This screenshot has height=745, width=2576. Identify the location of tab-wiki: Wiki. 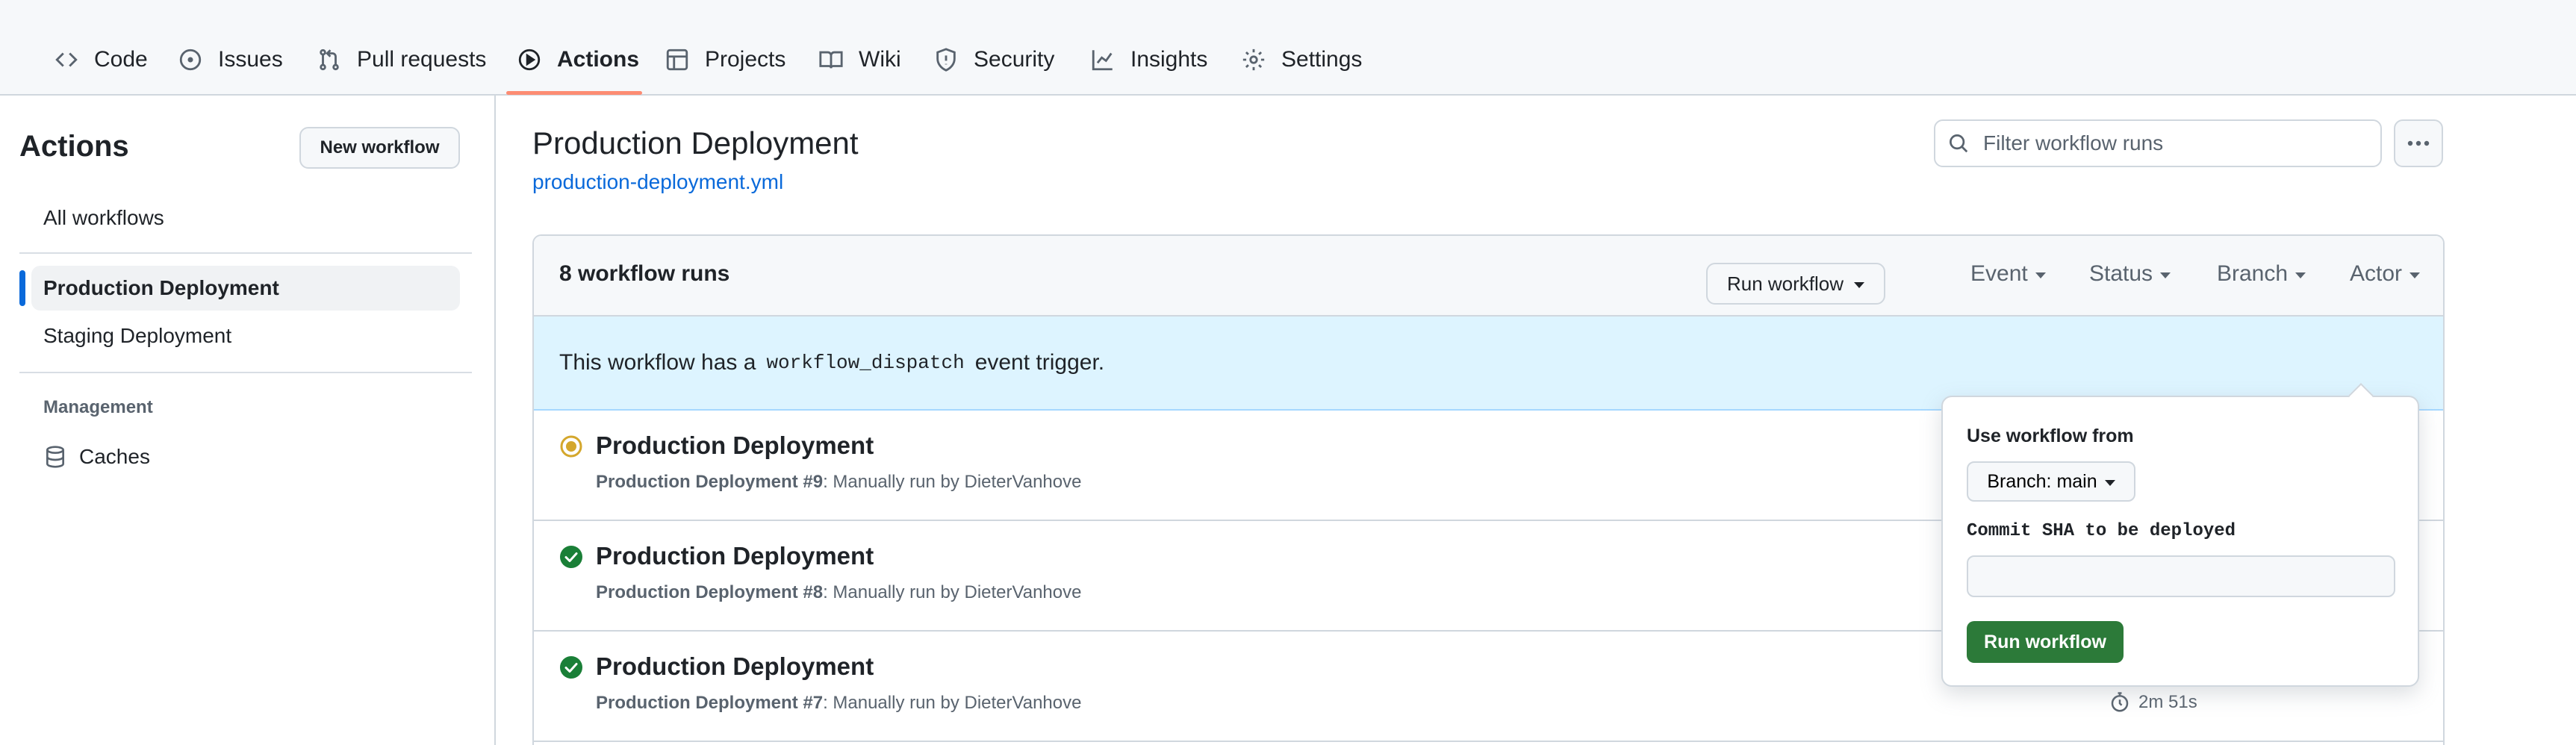
(859, 60).